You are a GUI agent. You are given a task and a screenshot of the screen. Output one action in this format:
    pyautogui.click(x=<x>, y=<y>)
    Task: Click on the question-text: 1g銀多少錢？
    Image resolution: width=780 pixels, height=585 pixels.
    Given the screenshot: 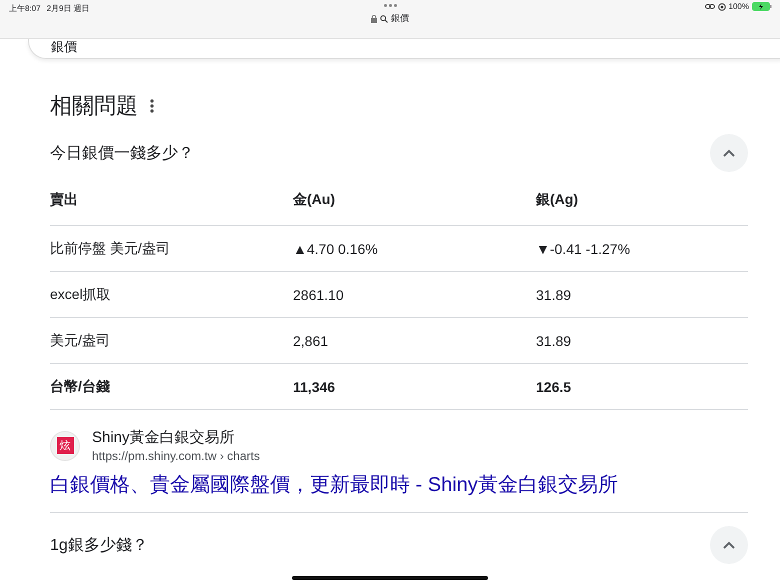 What is the action you would take?
    pyautogui.click(x=99, y=545)
    